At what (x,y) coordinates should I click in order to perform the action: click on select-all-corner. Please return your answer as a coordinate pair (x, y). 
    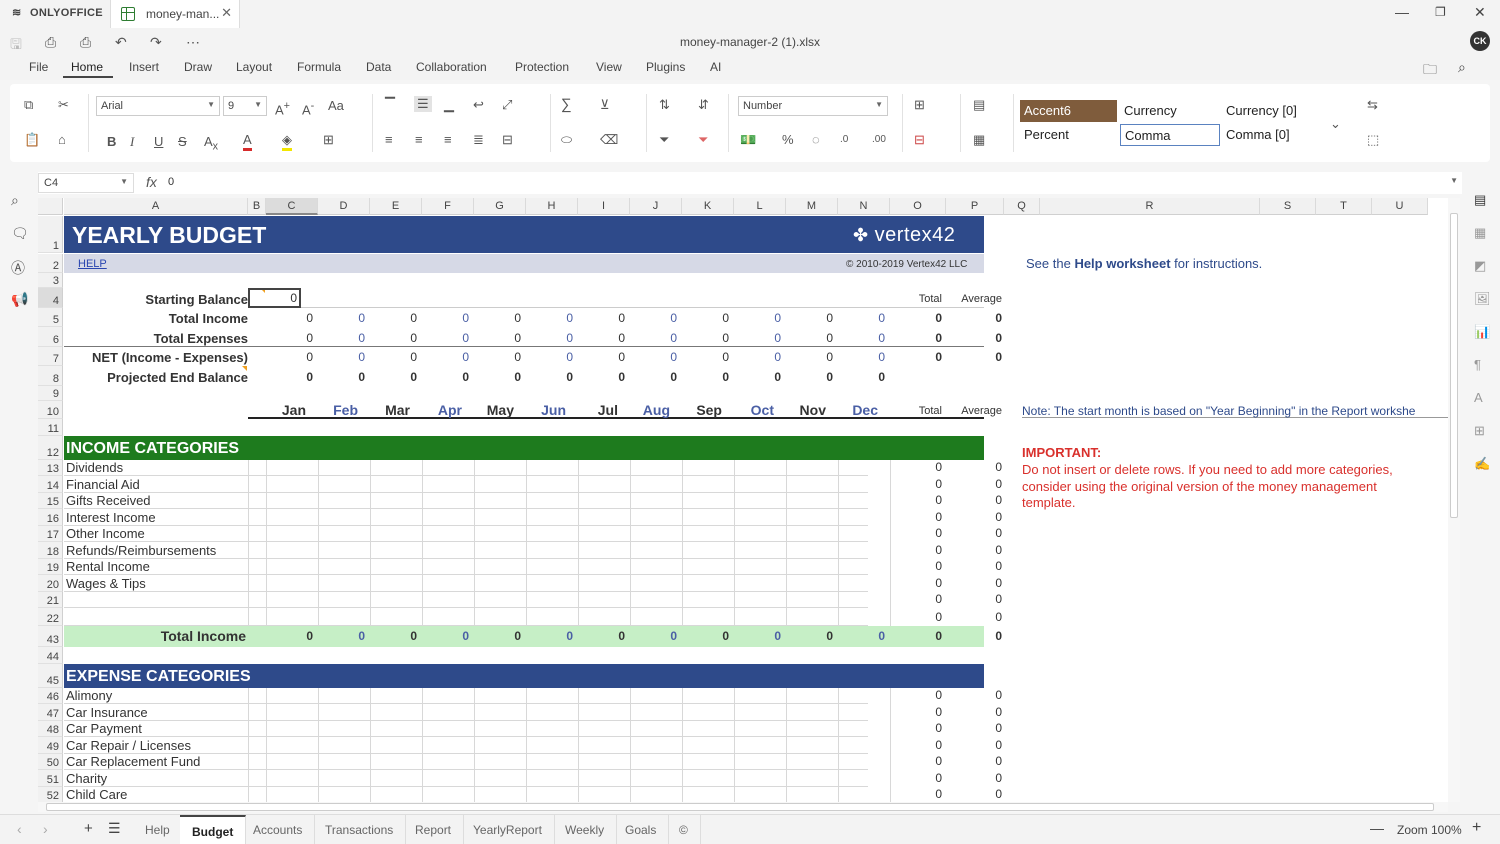
    Looking at the image, I should click on (50, 206).